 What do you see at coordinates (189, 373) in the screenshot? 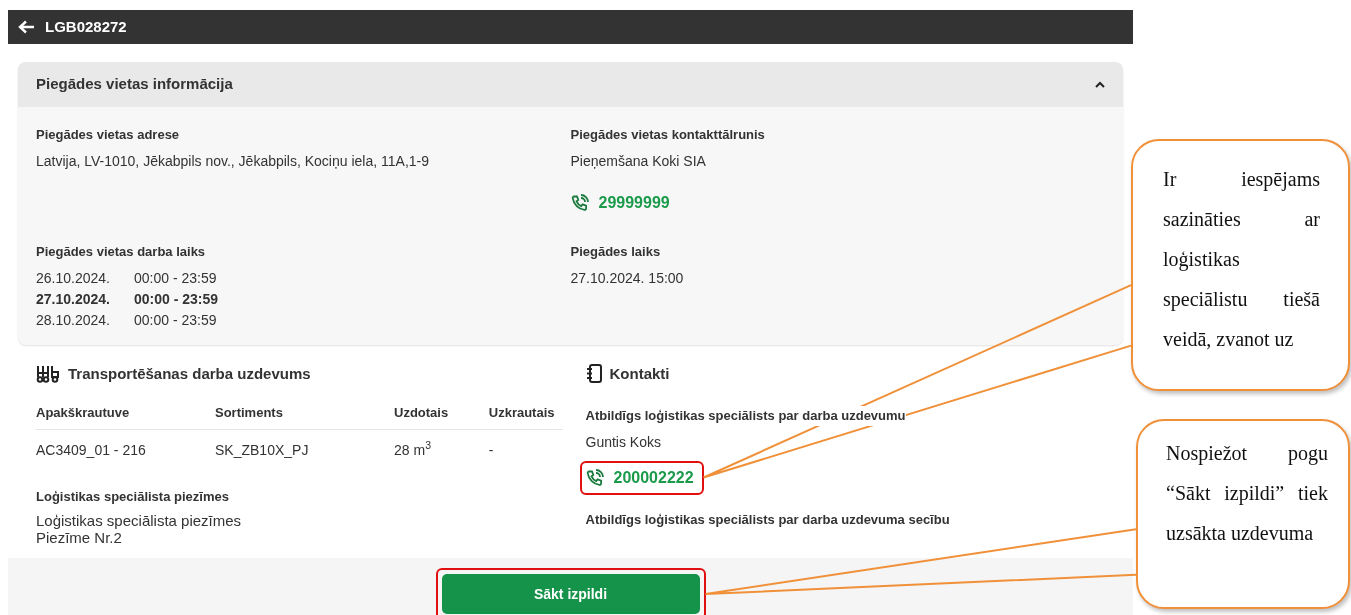
I see `section-title: Transportēšanas darba uzdevums` at bounding box center [189, 373].